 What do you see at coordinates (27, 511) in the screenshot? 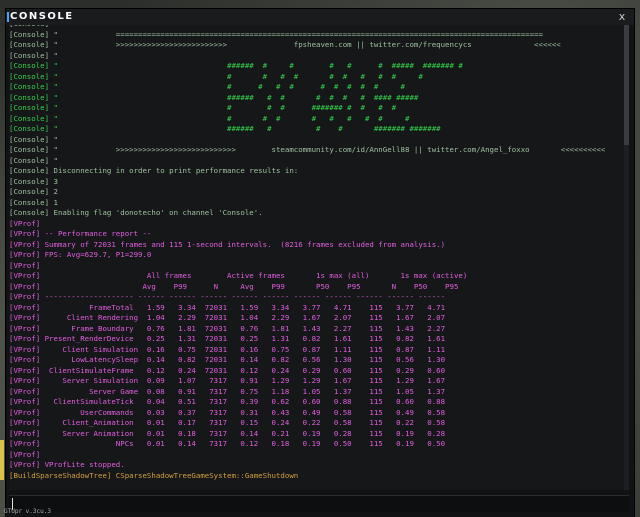
I see `overlay-text: GTUpr v.3cu.3` at bounding box center [27, 511].